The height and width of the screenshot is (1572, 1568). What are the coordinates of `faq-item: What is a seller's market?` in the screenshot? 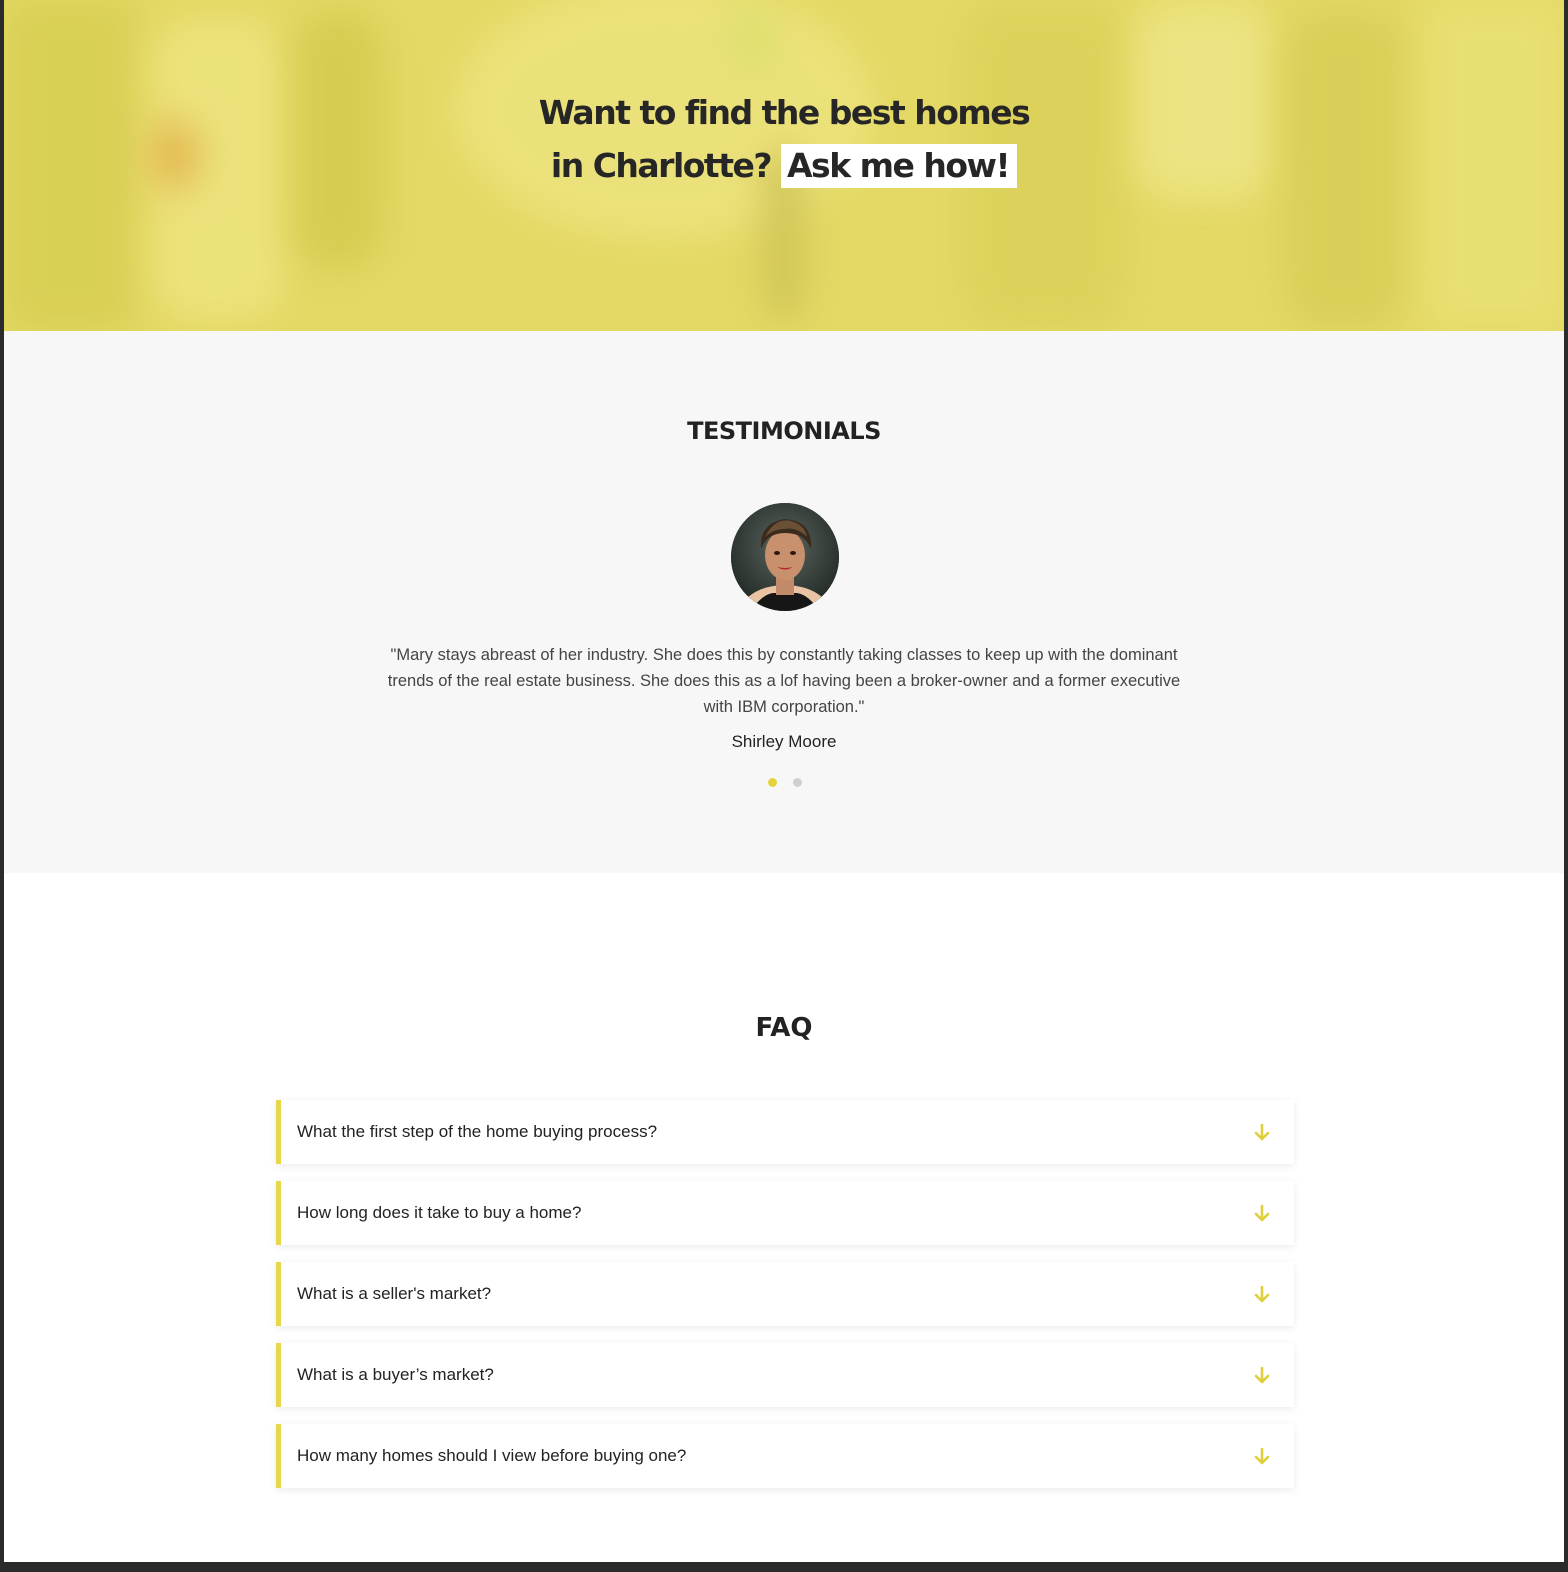 It's located at (785, 1294).